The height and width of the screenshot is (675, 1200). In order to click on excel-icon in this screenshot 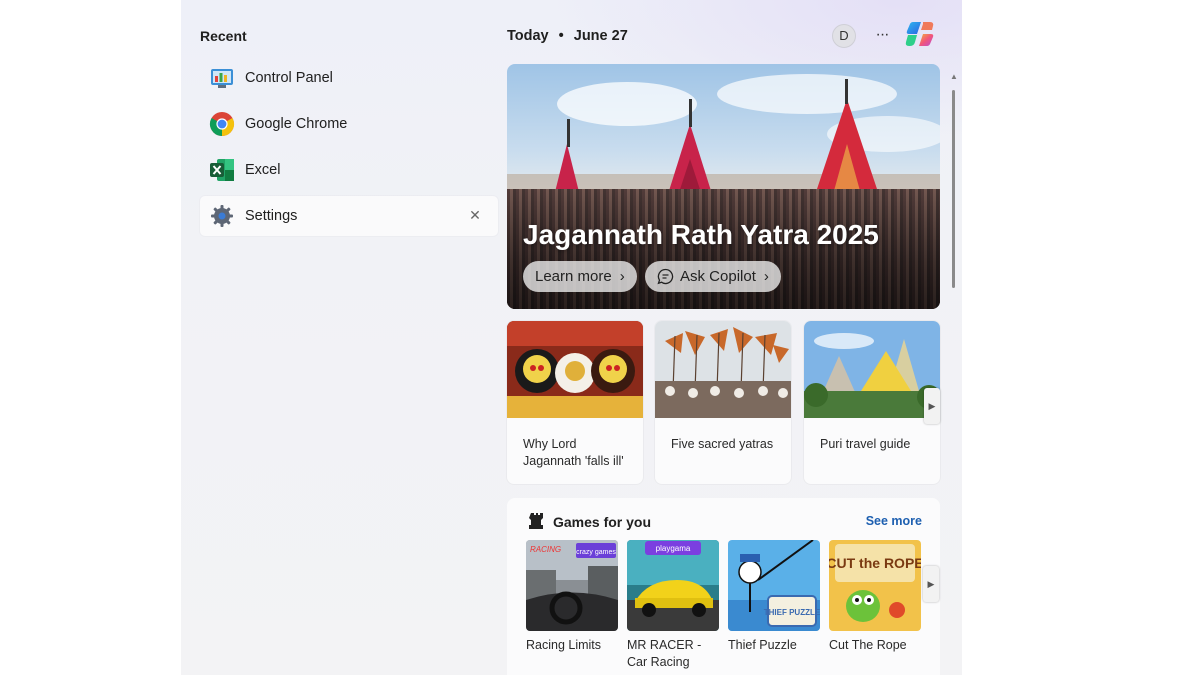, I will do `click(222, 170)`.